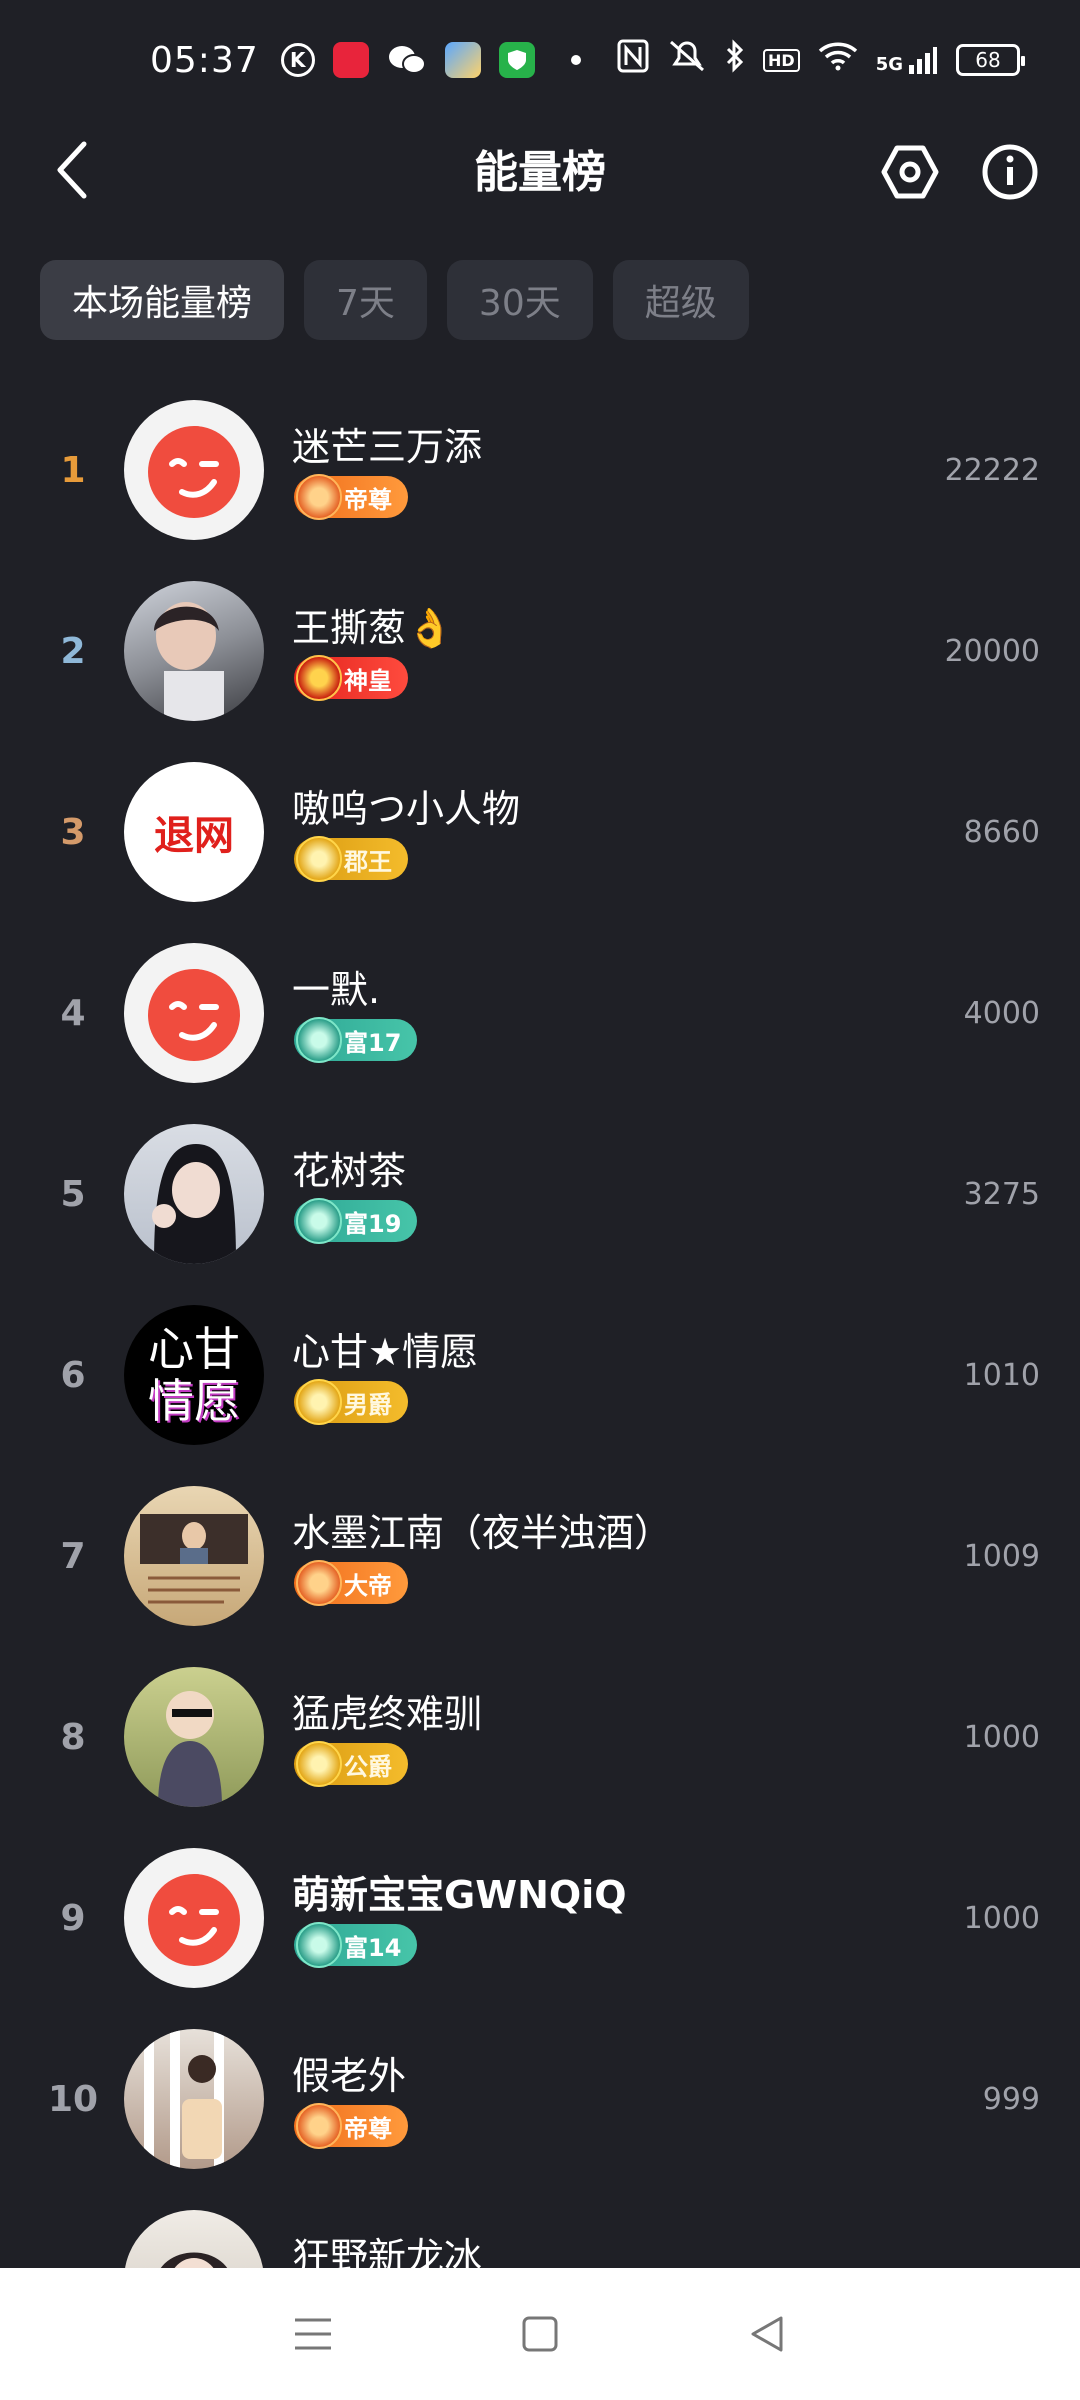 The image size is (1080, 2400). I want to click on ranking-row: 9 萌新宝宝GWNQiQ 富14 1000, so click(540, 1918).